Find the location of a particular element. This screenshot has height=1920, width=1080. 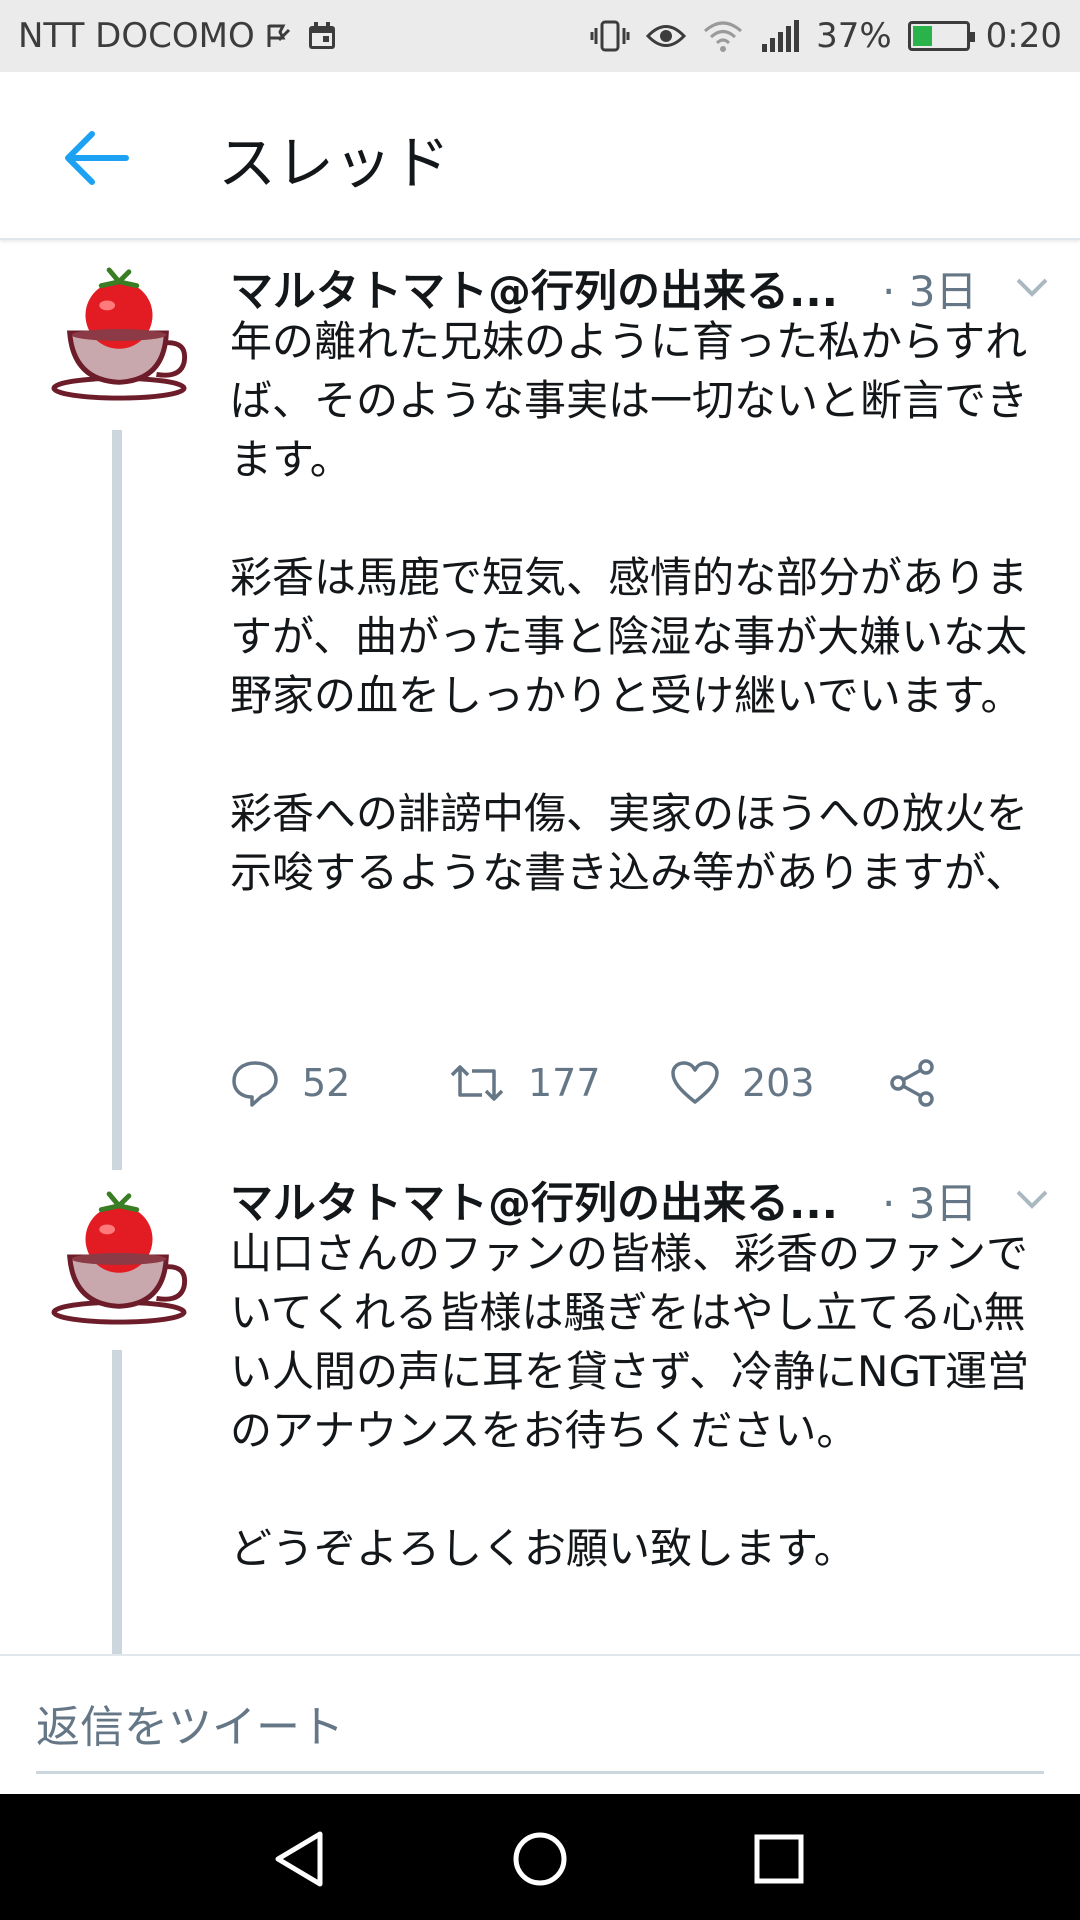

page-title: スレッド is located at coordinates (334, 163).